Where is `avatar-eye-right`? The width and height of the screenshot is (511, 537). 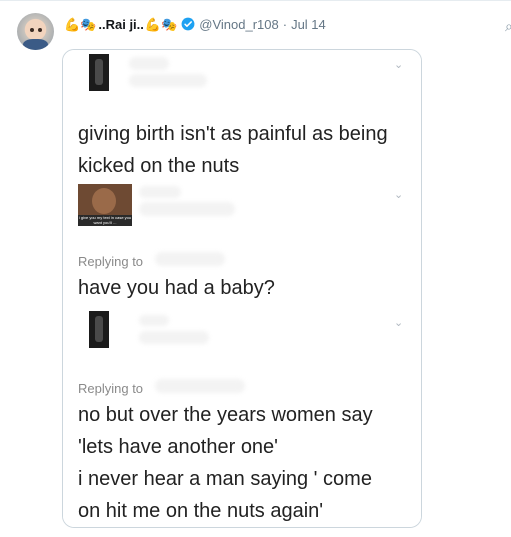
avatar-eye-right is located at coordinates (40, 30).